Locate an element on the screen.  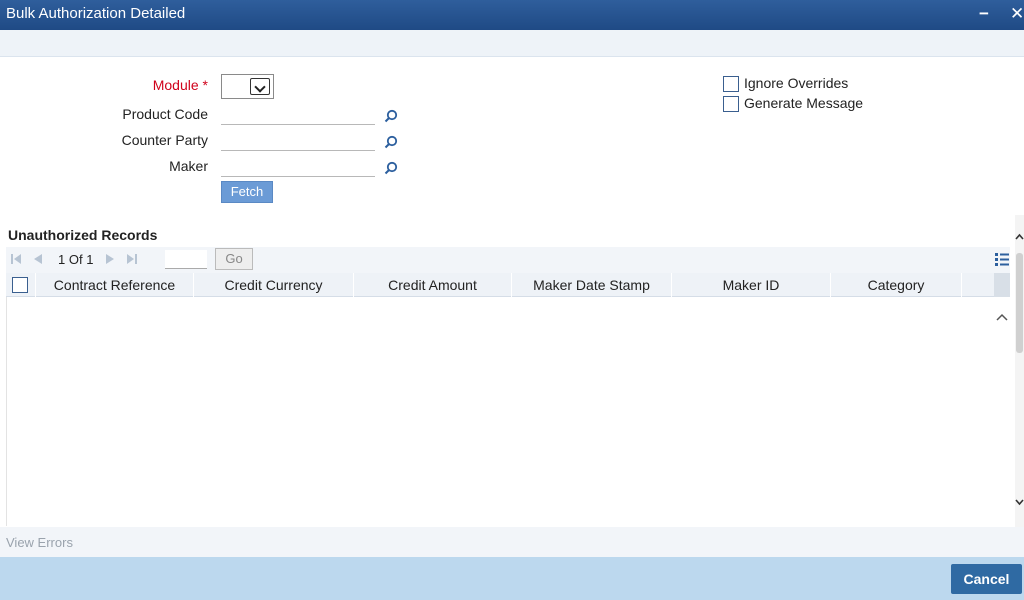
grid-scrollbar is located at coordinates (1002, 399).